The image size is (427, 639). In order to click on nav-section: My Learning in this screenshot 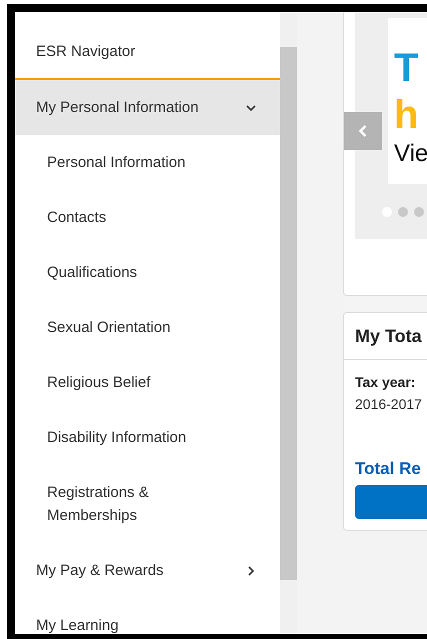, I will do `click(147, 616)`.